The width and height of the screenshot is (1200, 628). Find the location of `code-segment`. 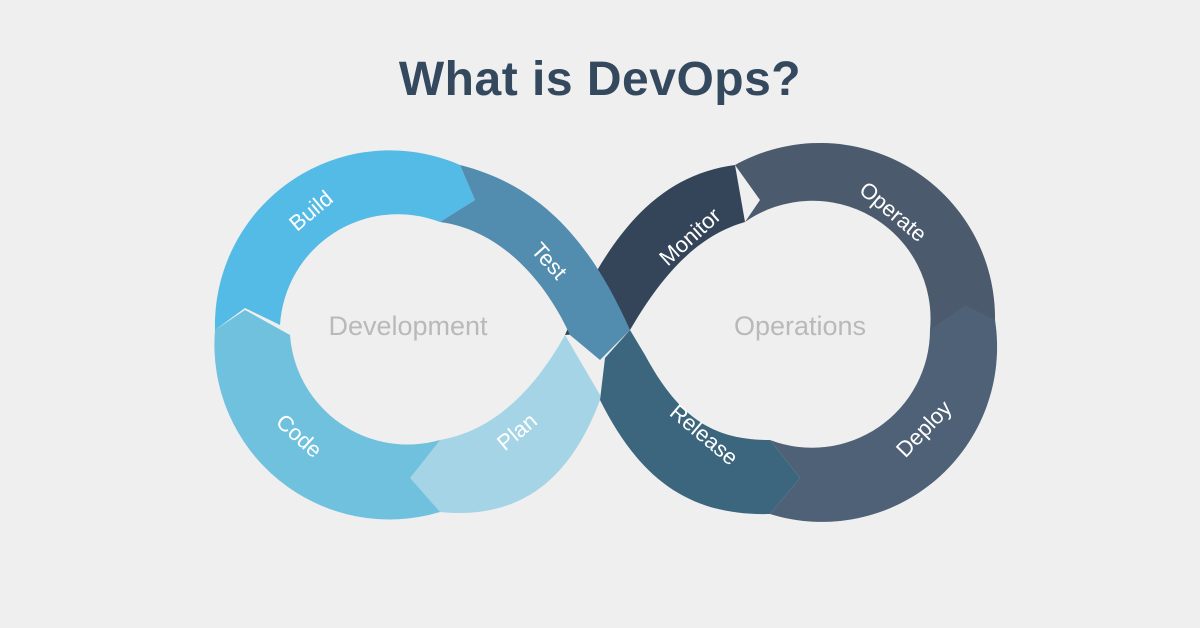

code-segment is located at coordinates (327, 415).